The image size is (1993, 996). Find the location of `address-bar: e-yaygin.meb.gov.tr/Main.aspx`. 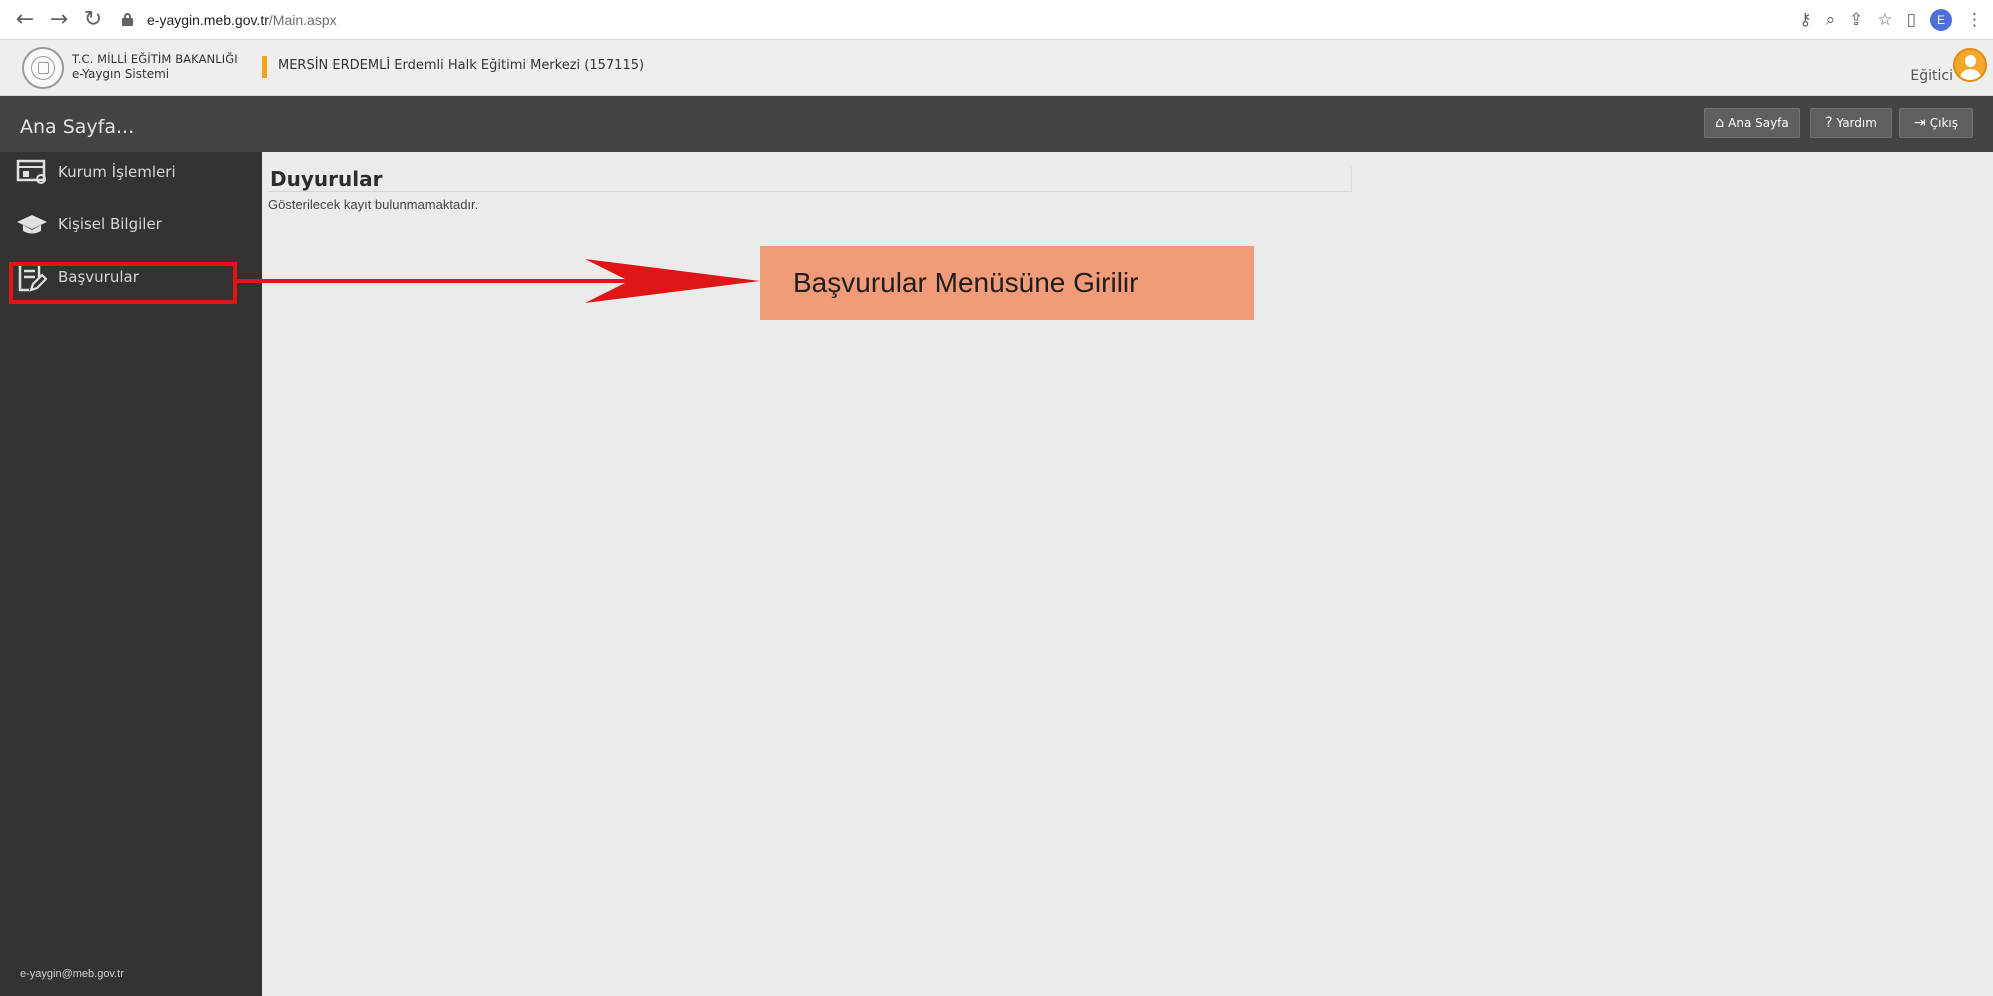

address-bar: e-yaygin.meb.gov.tr/Main.aspx is located at coordinates (229, 20).